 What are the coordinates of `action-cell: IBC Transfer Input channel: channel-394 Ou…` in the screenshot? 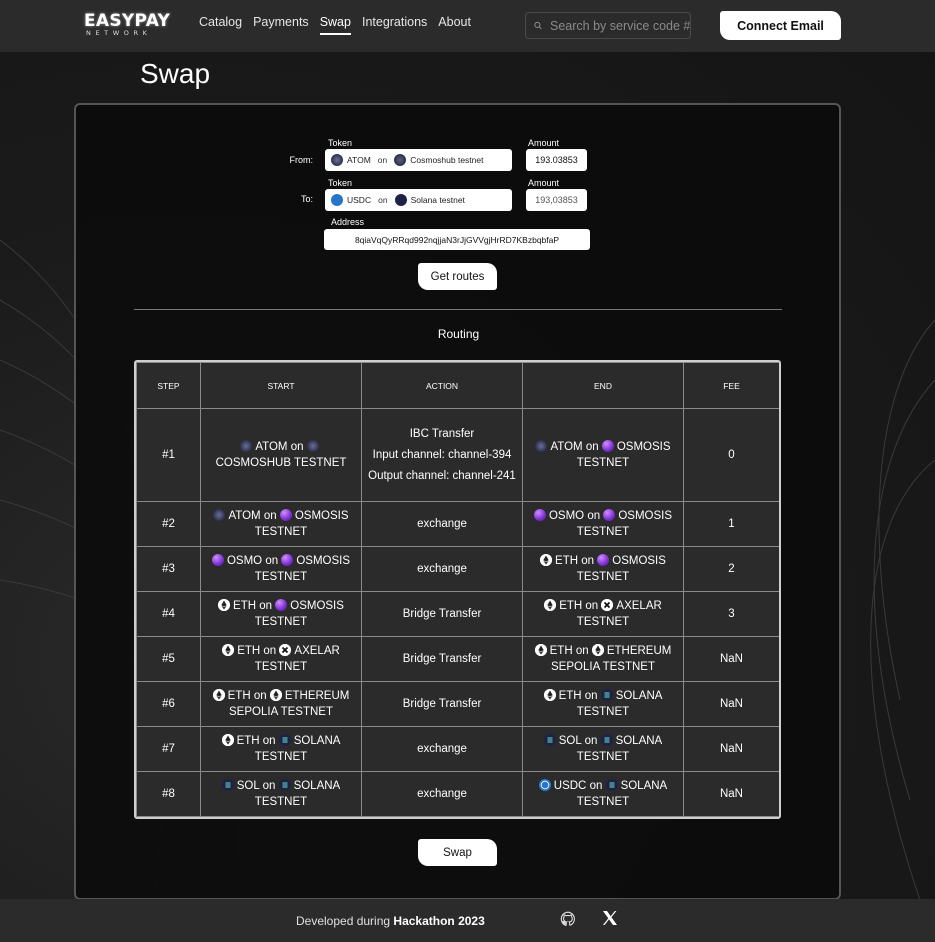 It's located at (442, 455).